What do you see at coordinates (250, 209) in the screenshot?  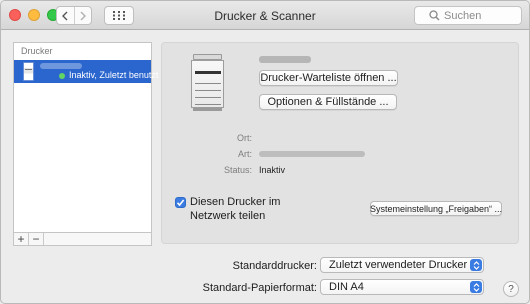 I see `share-printer-label: Diesen Drucker im Netzwerk teilen` at bounding box center [250, 209].